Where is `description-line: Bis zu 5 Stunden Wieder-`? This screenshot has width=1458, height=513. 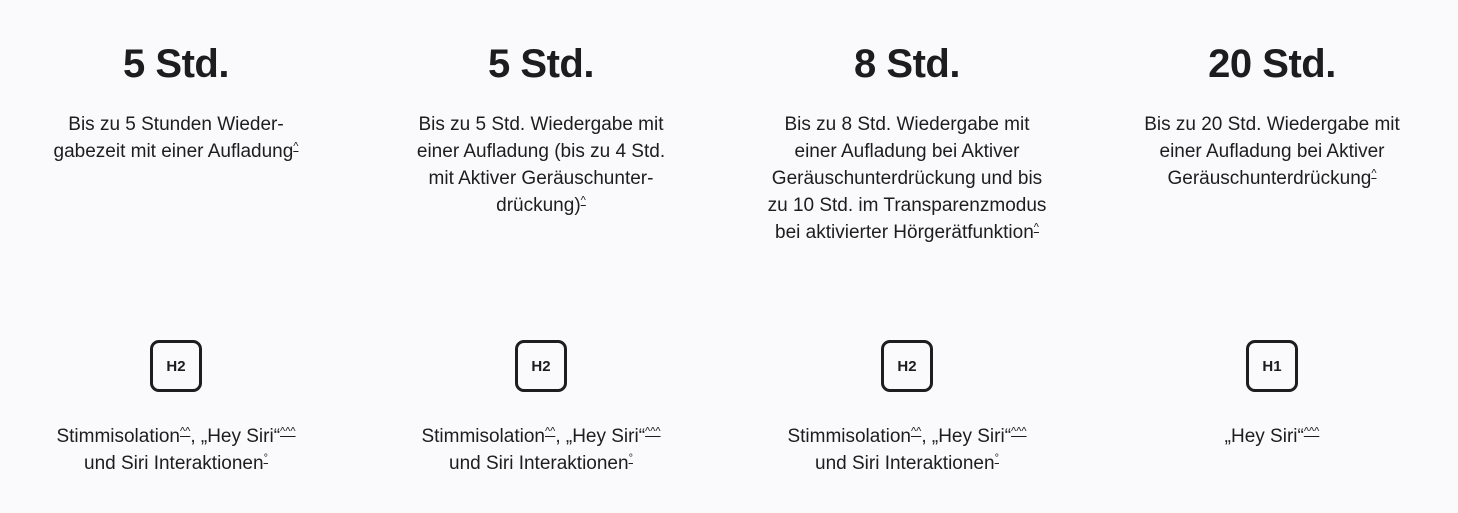
description-line: Bis zu 5 Stunden Wieder- is located at coordinates (176, 124).